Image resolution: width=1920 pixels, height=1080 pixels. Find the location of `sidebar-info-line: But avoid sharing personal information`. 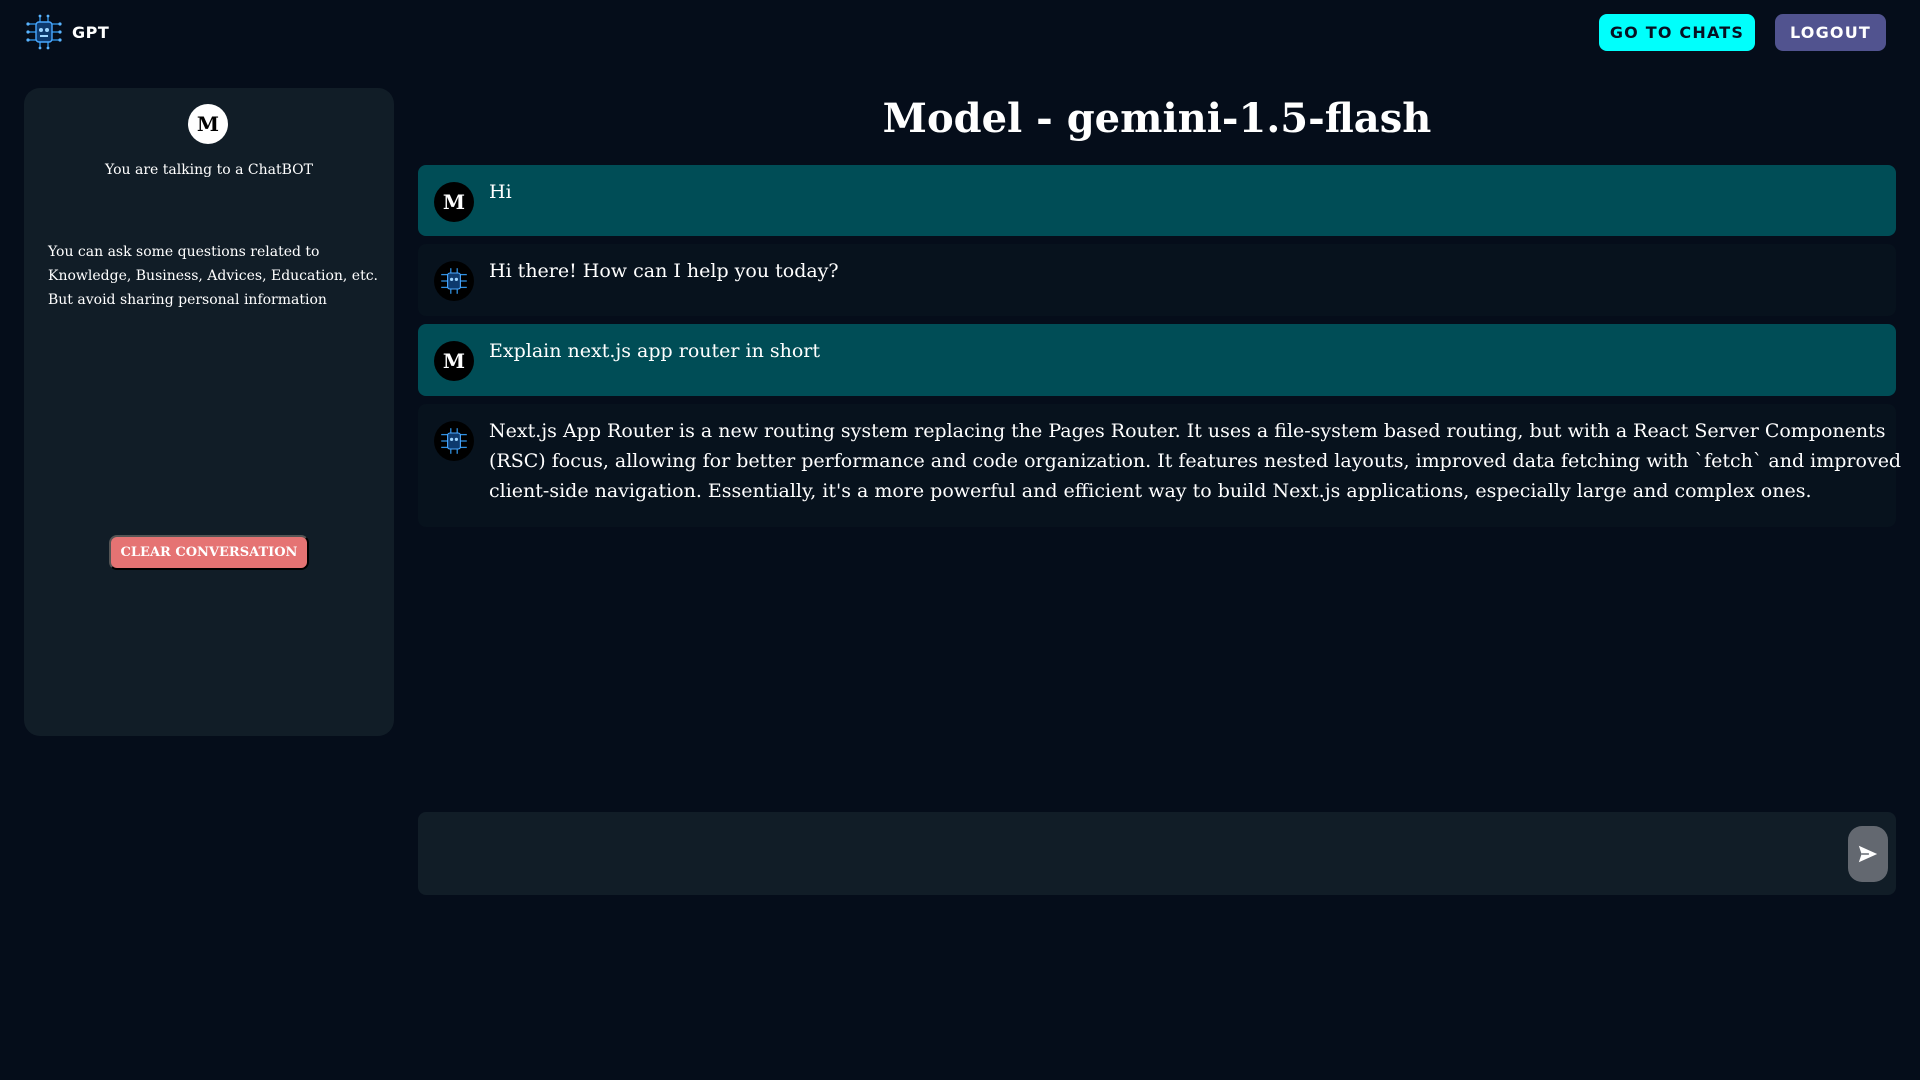

sidebar-info-line: But avoid sharing personal information is located at coordinates (187, 300).